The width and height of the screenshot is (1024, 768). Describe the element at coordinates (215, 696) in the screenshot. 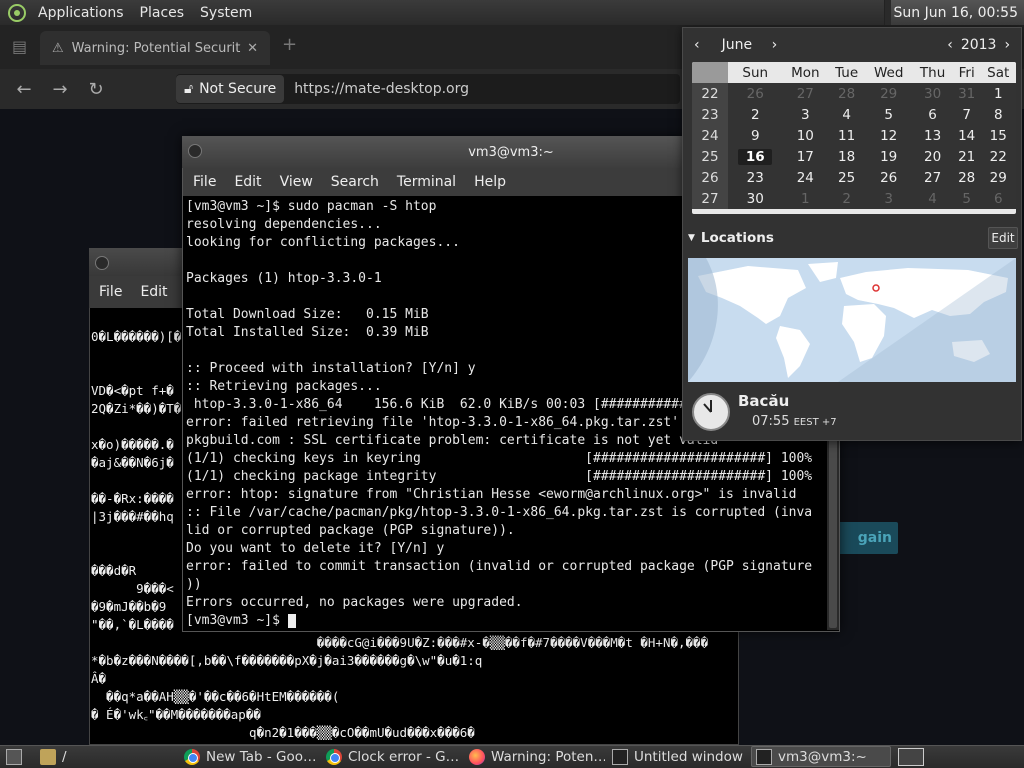

I see `garbled-line: ��q*a��AH▒▒�'��c��6�HtEM������(` at that location.